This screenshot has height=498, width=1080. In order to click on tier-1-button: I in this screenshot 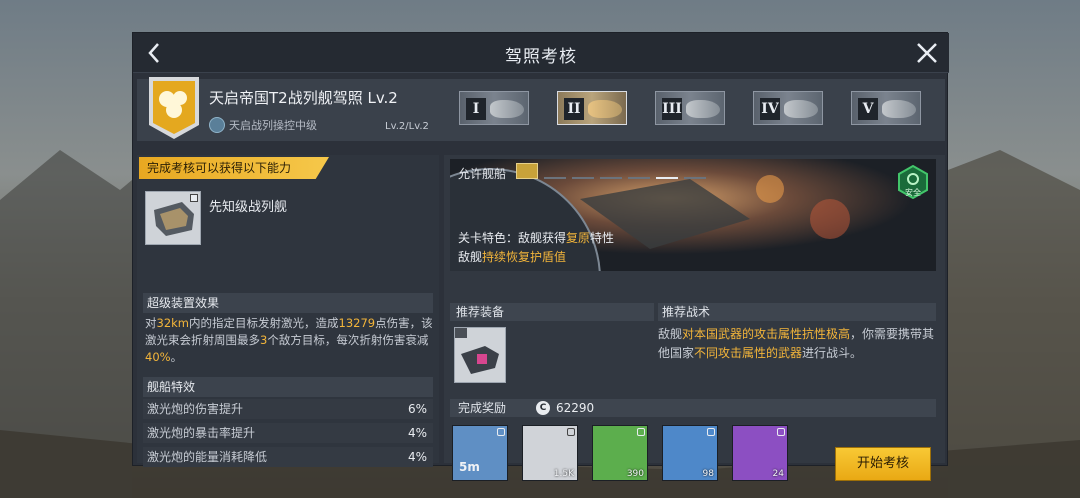, I will do `click(494, 108)`.